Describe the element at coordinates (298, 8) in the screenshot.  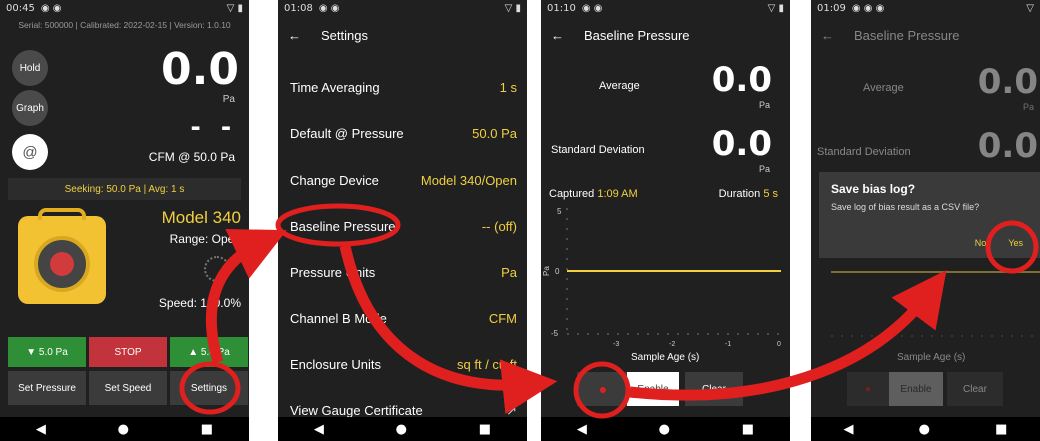
I see `status-time: 01:08` at that location.